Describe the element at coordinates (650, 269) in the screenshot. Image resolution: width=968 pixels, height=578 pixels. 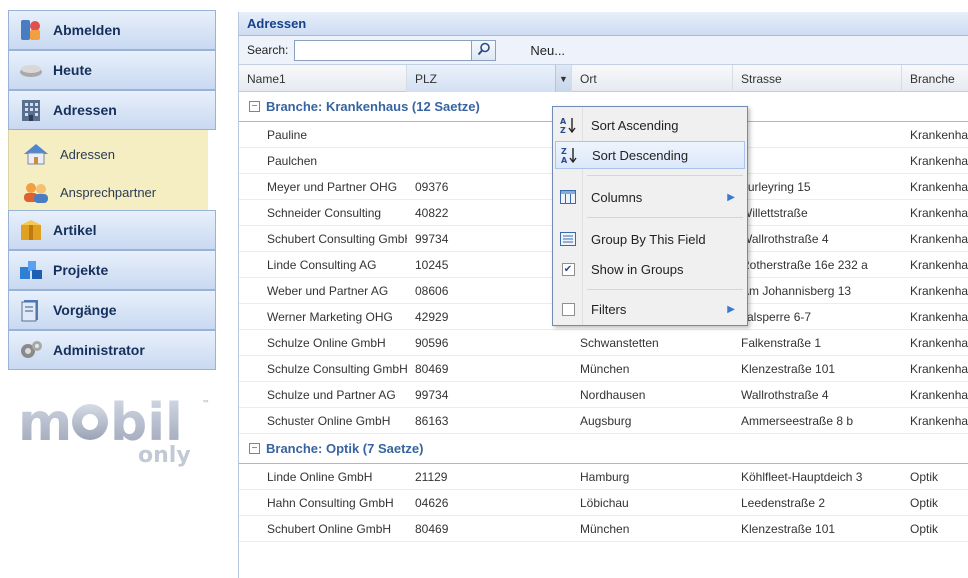
I see `menu-show-in-groups: ✔ Show in Groups` at that location.